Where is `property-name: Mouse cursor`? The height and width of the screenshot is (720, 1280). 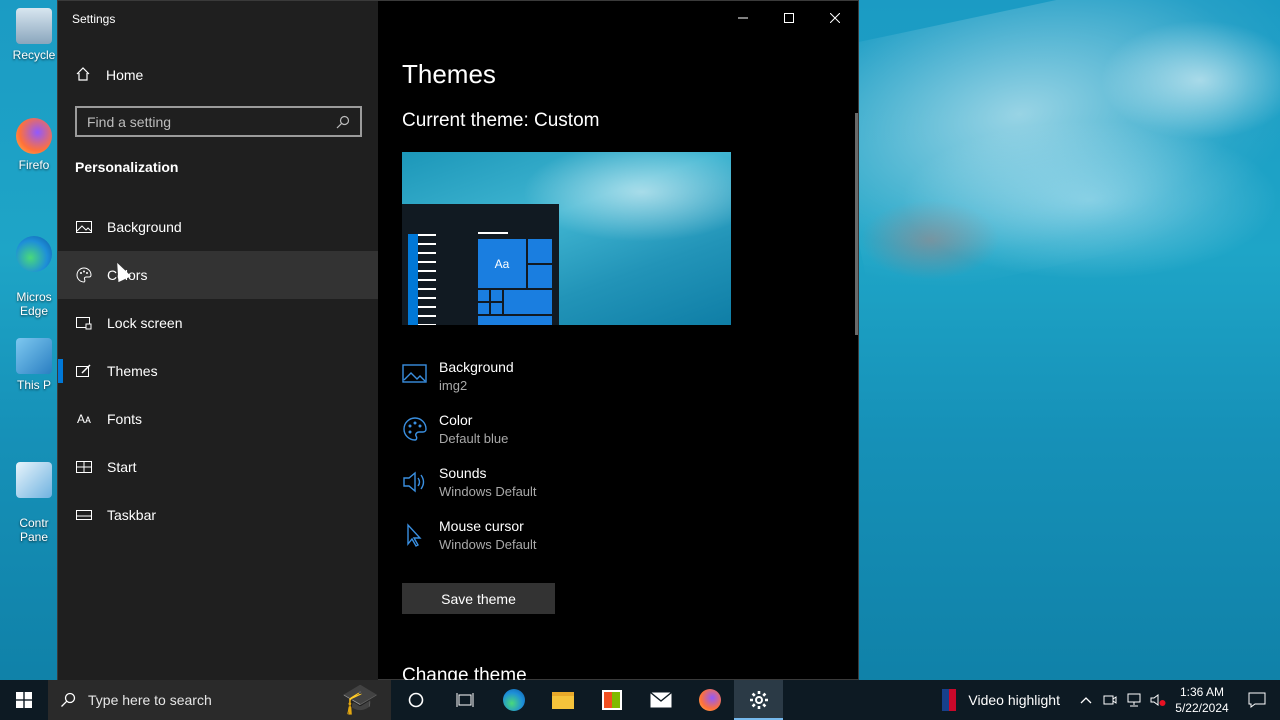 property-name: Mouse cursor is located at coordinates (481, 526).